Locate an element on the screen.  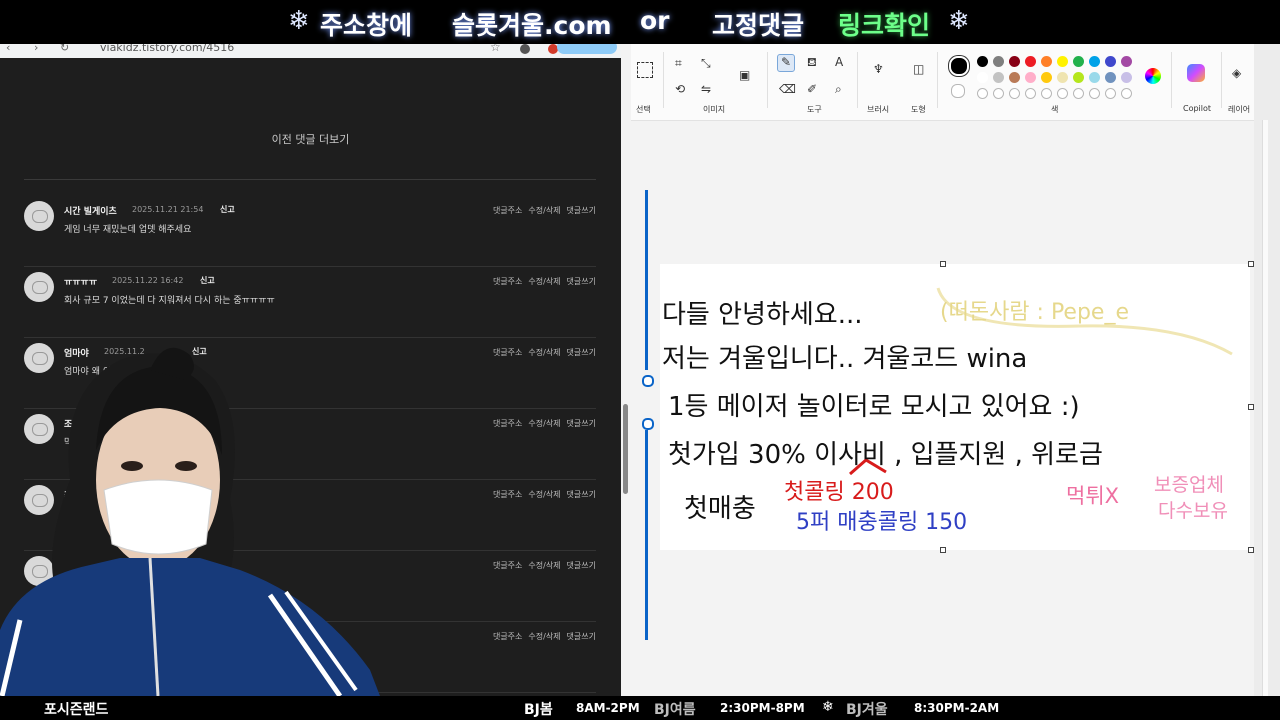
hw-line3: 1등 메이저 놀이터로 모시고 있어요 :) is located at coordinates (874, 407).